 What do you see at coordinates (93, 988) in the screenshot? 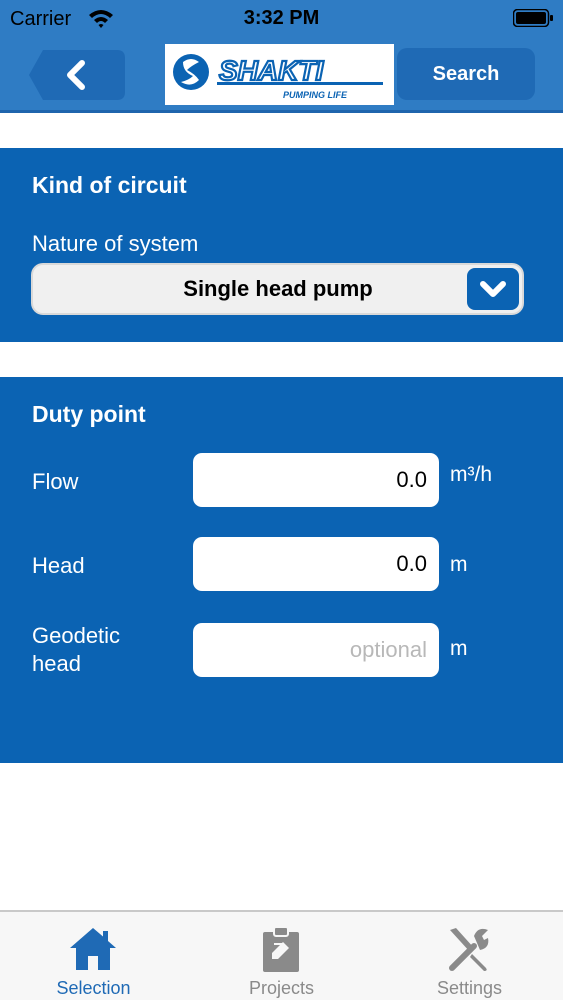
I see `tab-selection-label: Selection` at bounding box center [93, 988].